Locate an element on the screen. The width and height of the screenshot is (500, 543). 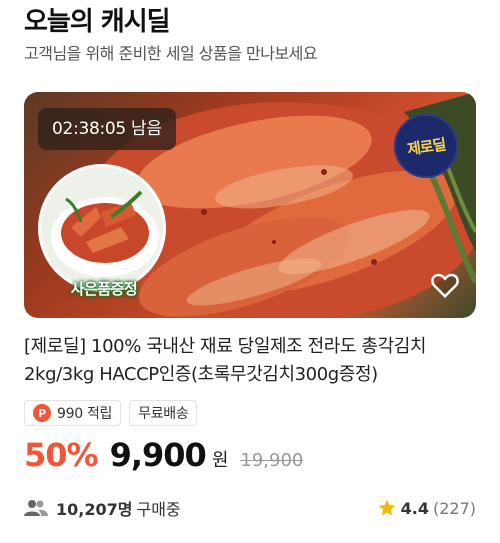
discount-rate: 50% is located at coordinates (61, 455).